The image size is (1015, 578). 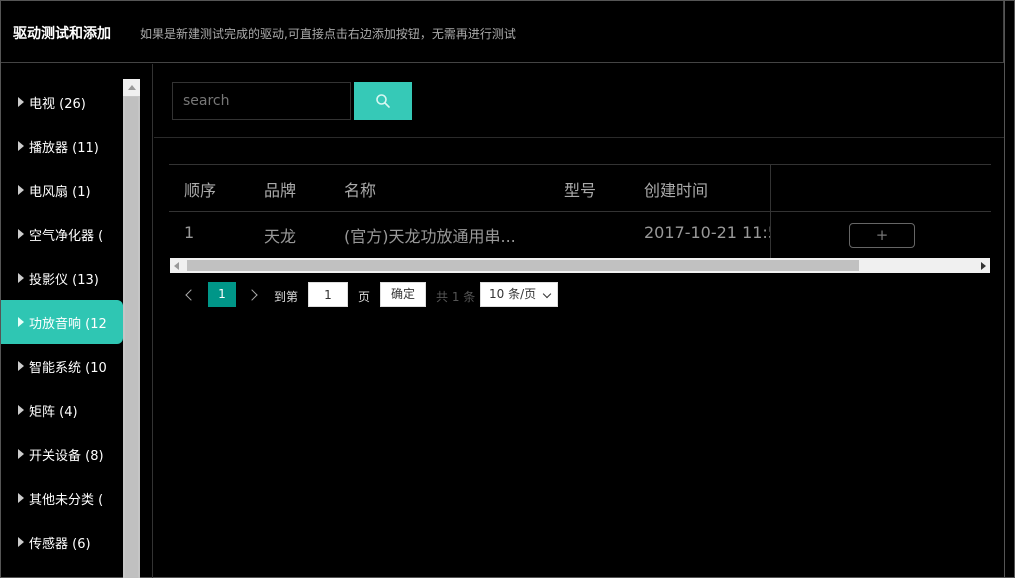 I want to click on page-unit-label: 页, so click(x=364, y=297).